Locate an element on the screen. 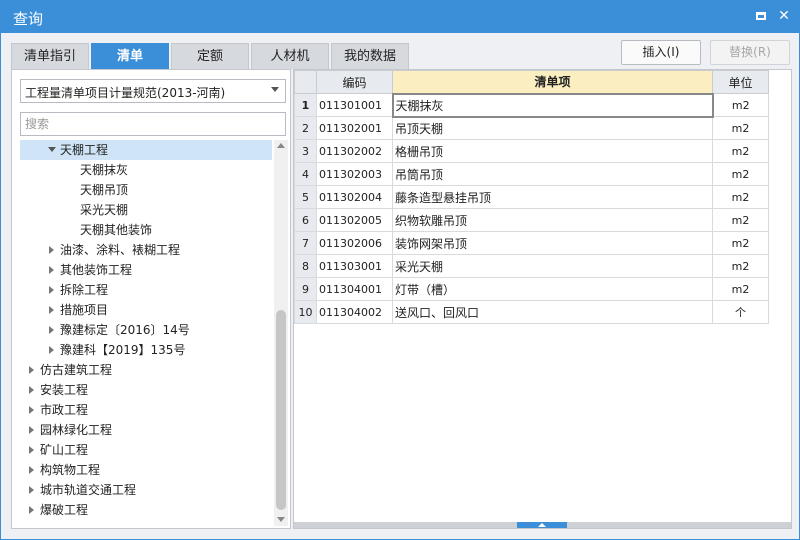  scroll-up-icon is located at coordinates (281, 145).